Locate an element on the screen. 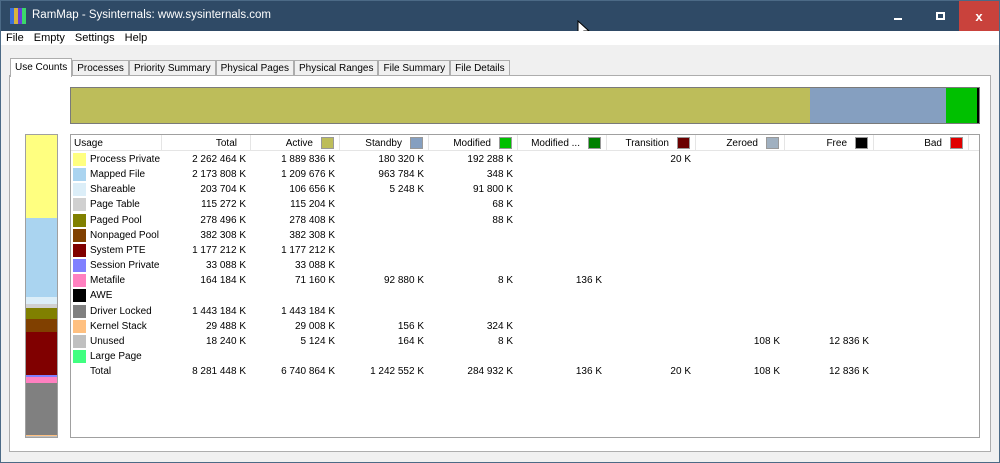 This screenshot has height=463, width=1000. usage-name: Unused is located at coordinates (107, 341).